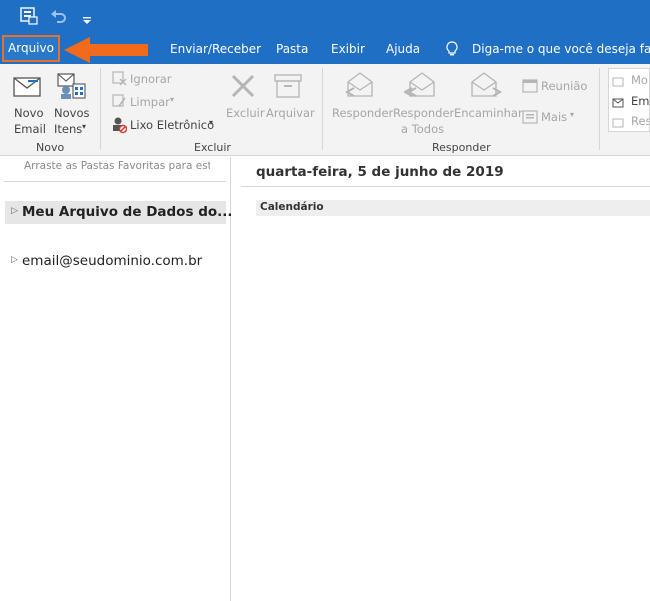 Image resolution: width=650 pixels, height=601 pixels. I want to click on archive-icon, so click(288, 86).